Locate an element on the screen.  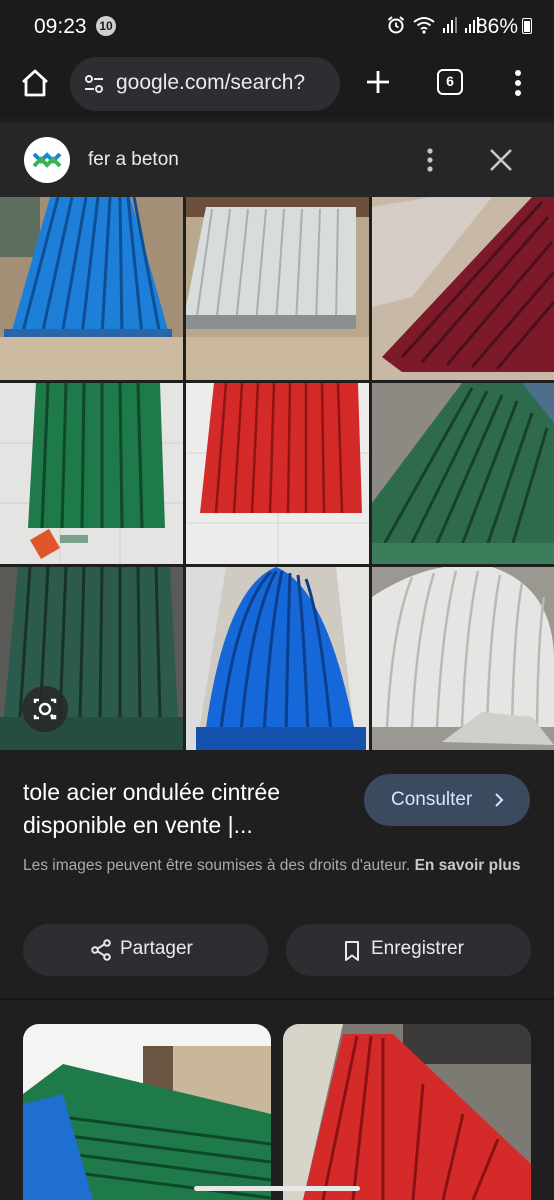
share-button: Partager is located at coordinates (145, 950).